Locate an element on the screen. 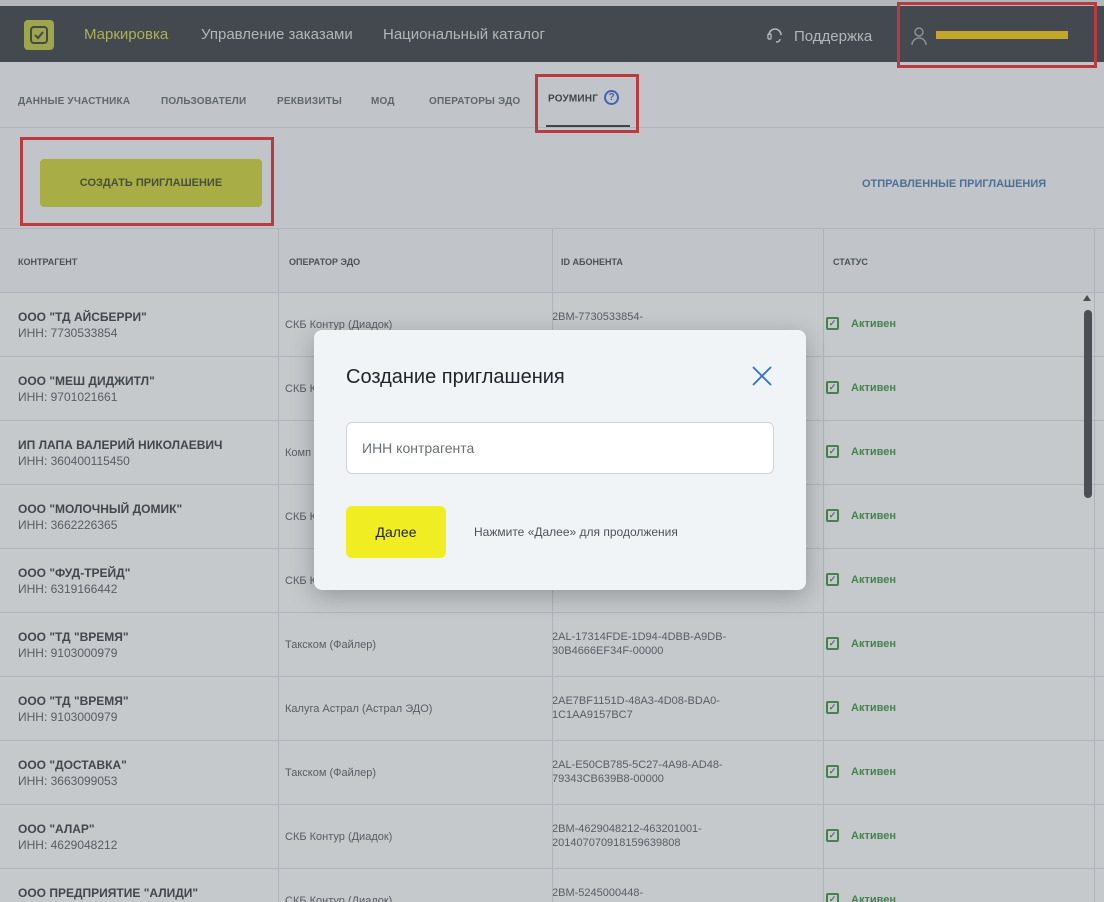 This screenshot has width=1104, height=902. modal-hint: Нажмите «Далее» для продолжения is located at coordinates (576, 532).